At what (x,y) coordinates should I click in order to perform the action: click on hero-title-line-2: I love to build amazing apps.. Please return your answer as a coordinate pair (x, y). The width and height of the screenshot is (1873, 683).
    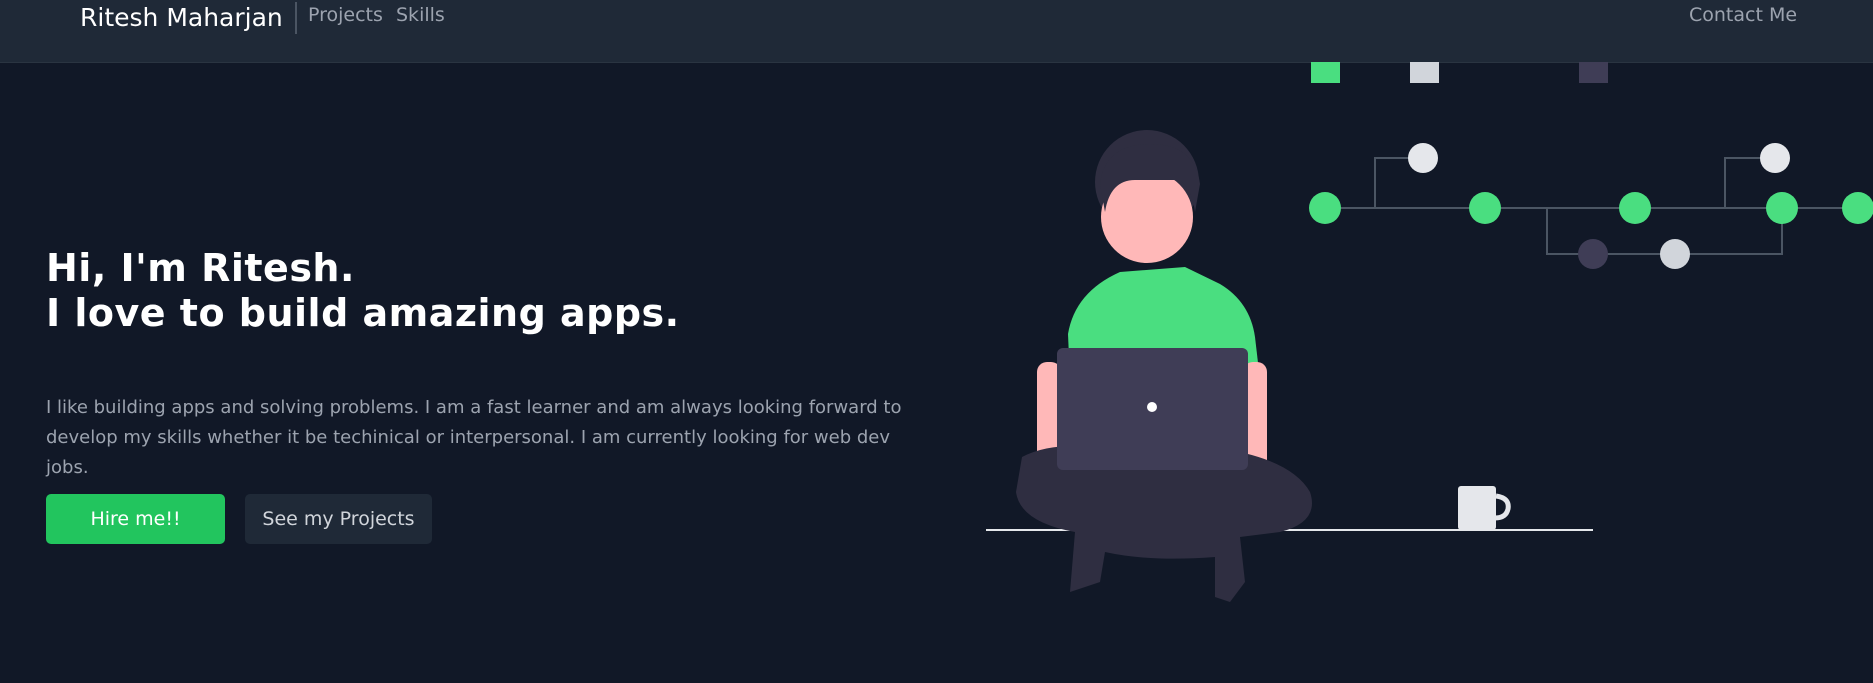
    Looking at the image, I should click on (363, 313).